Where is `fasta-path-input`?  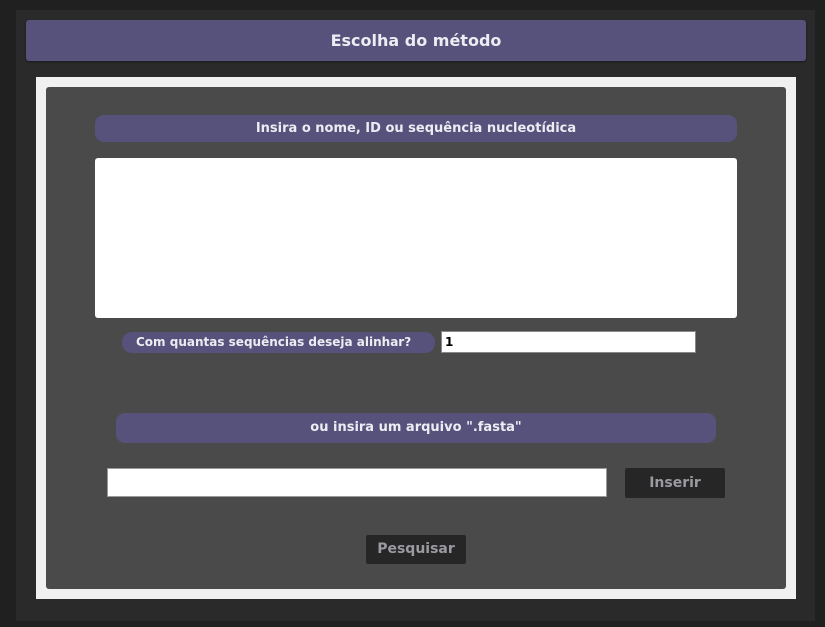 fasta-path-input is located at coordinates (357, 482).